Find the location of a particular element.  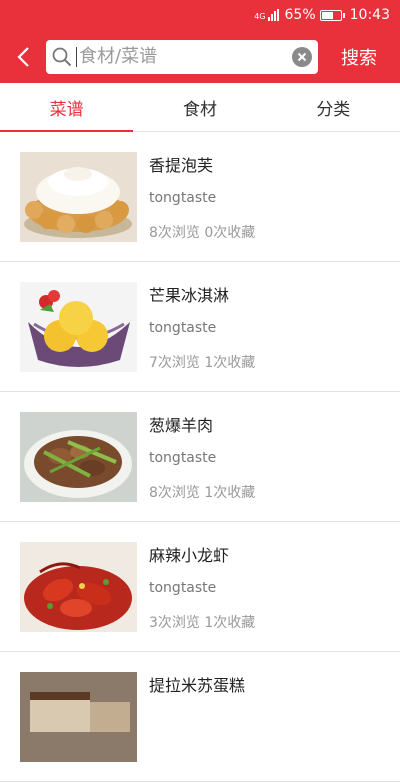

back-arrow-icon is located at coordinates (23, 56).